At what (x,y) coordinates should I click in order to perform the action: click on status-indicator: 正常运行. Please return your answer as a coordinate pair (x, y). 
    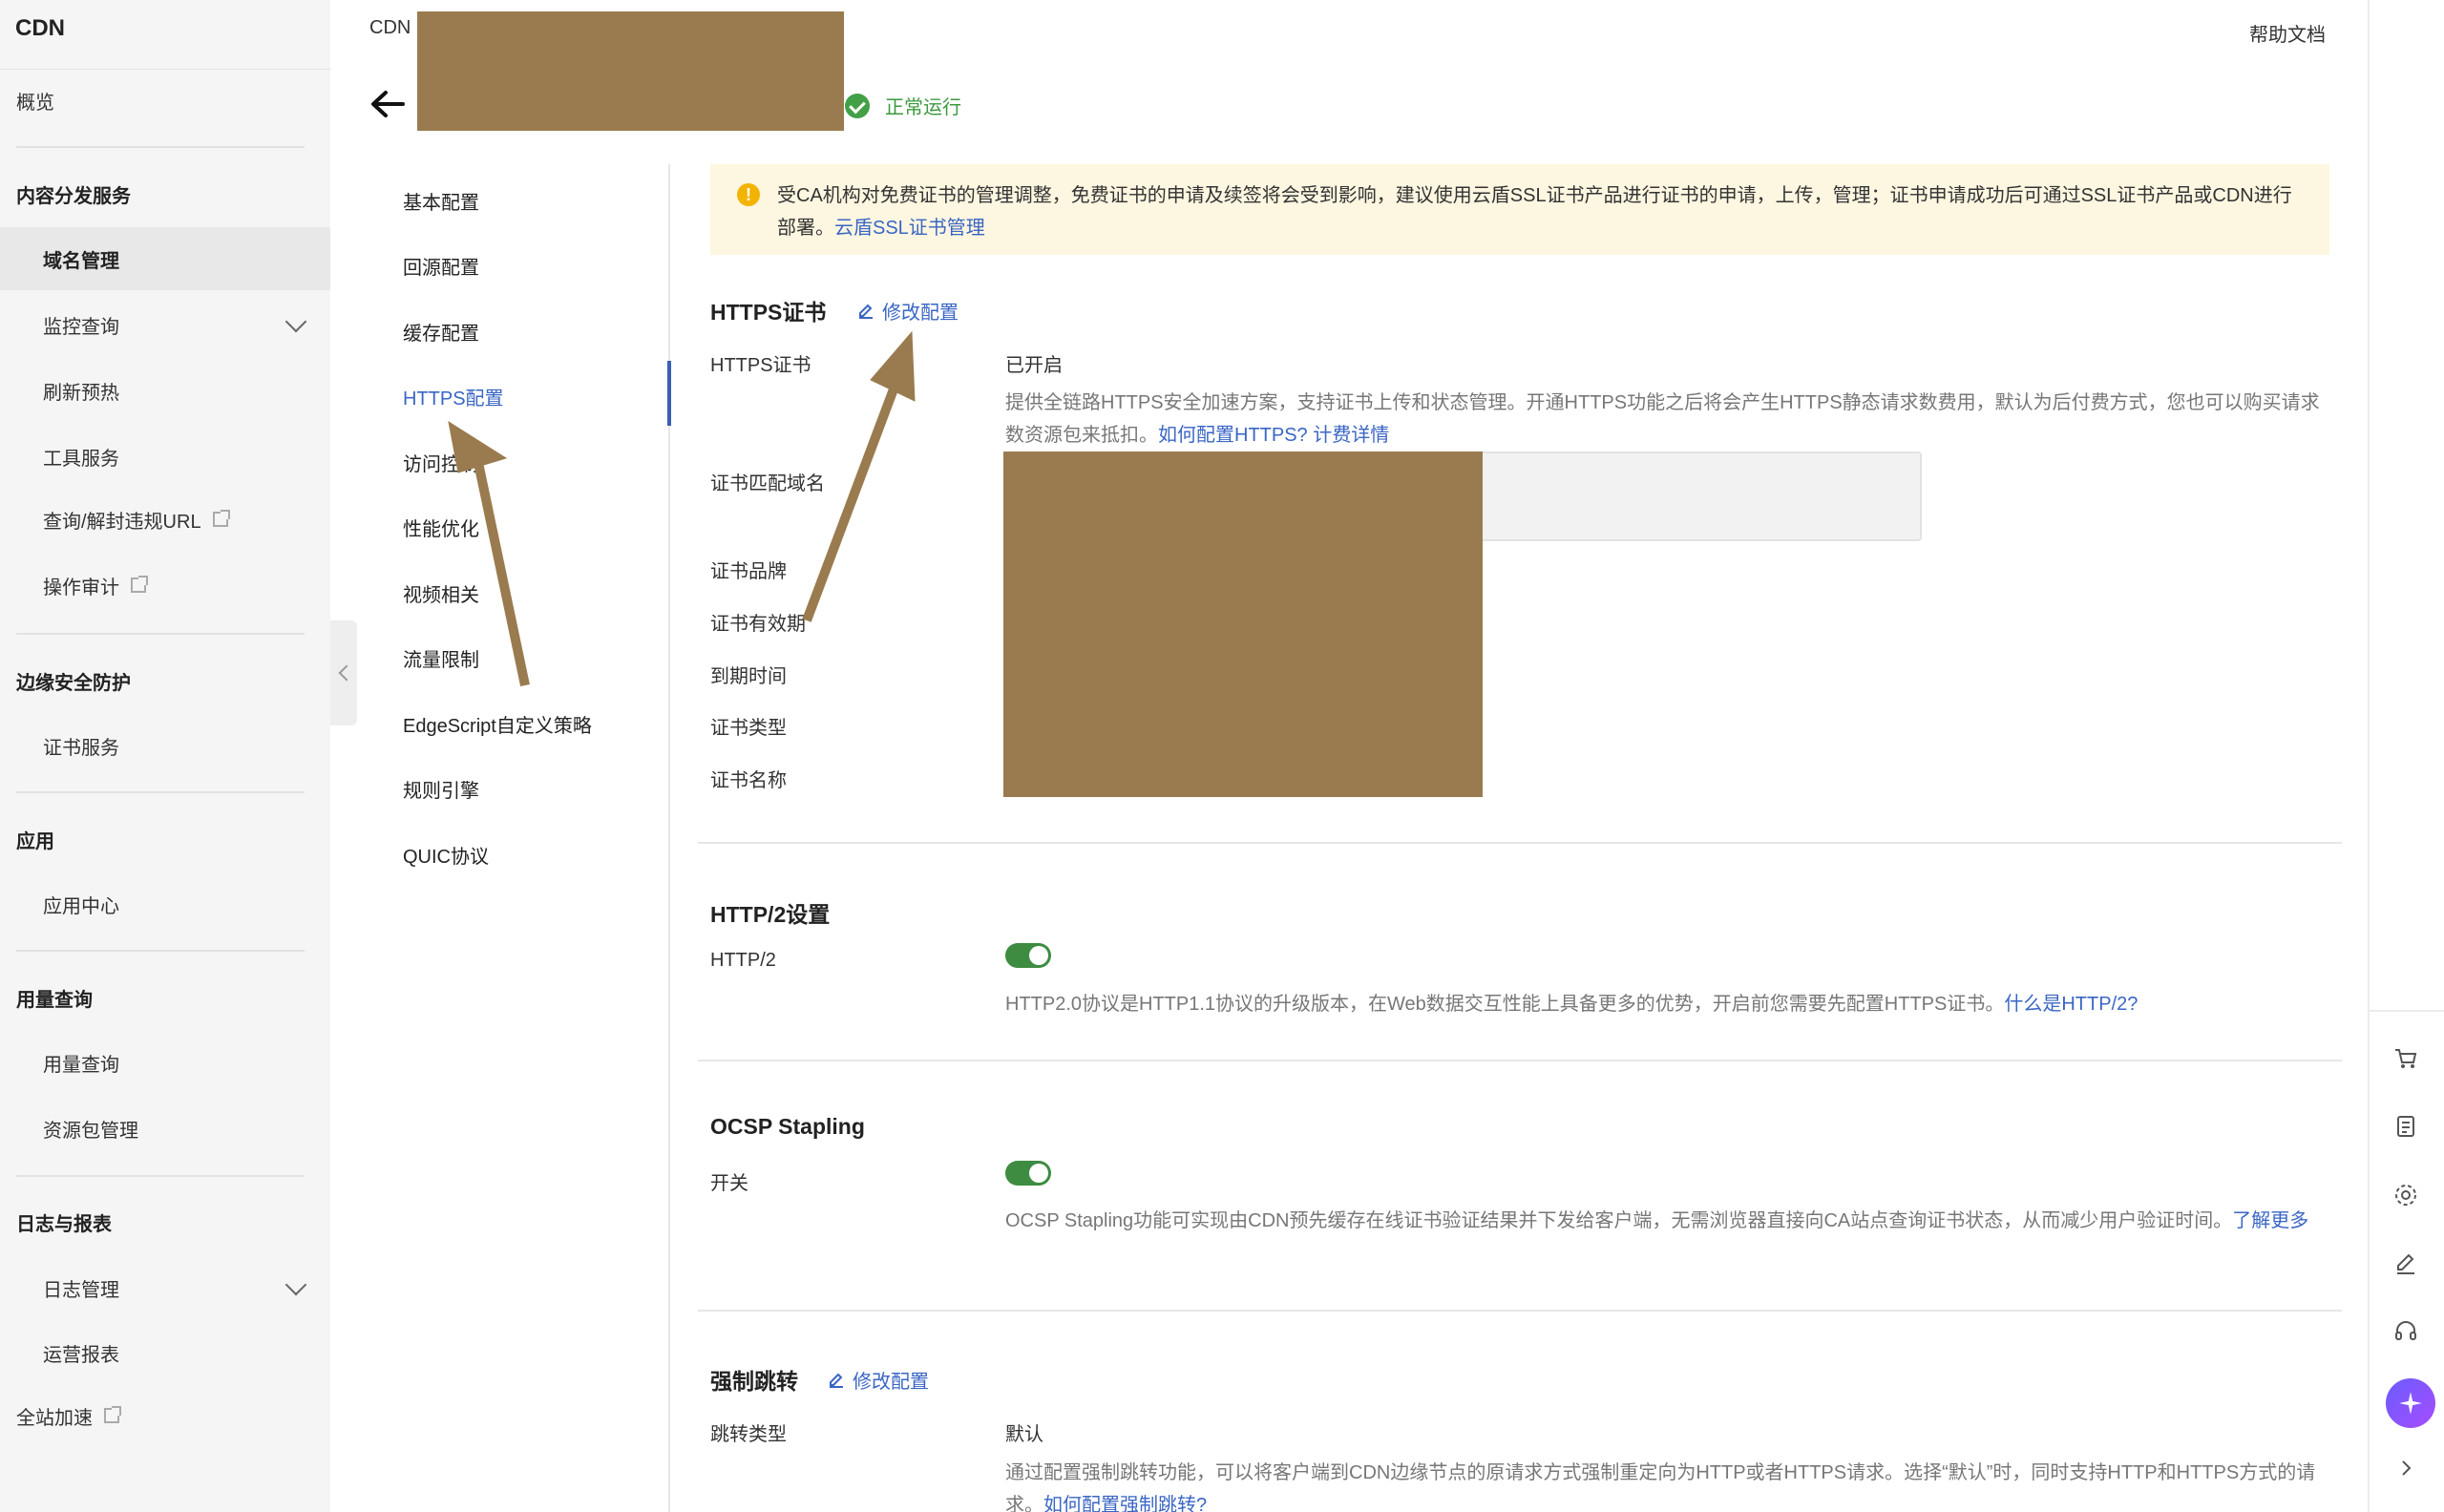
    Looking at the image, I should click on (903, 106).